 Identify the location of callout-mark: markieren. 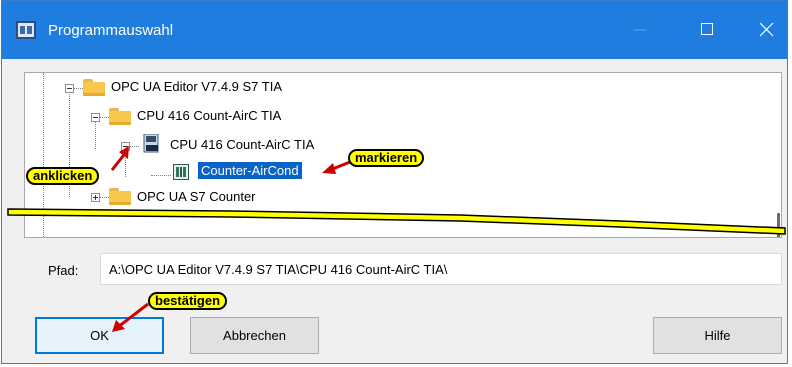
(386, 158).